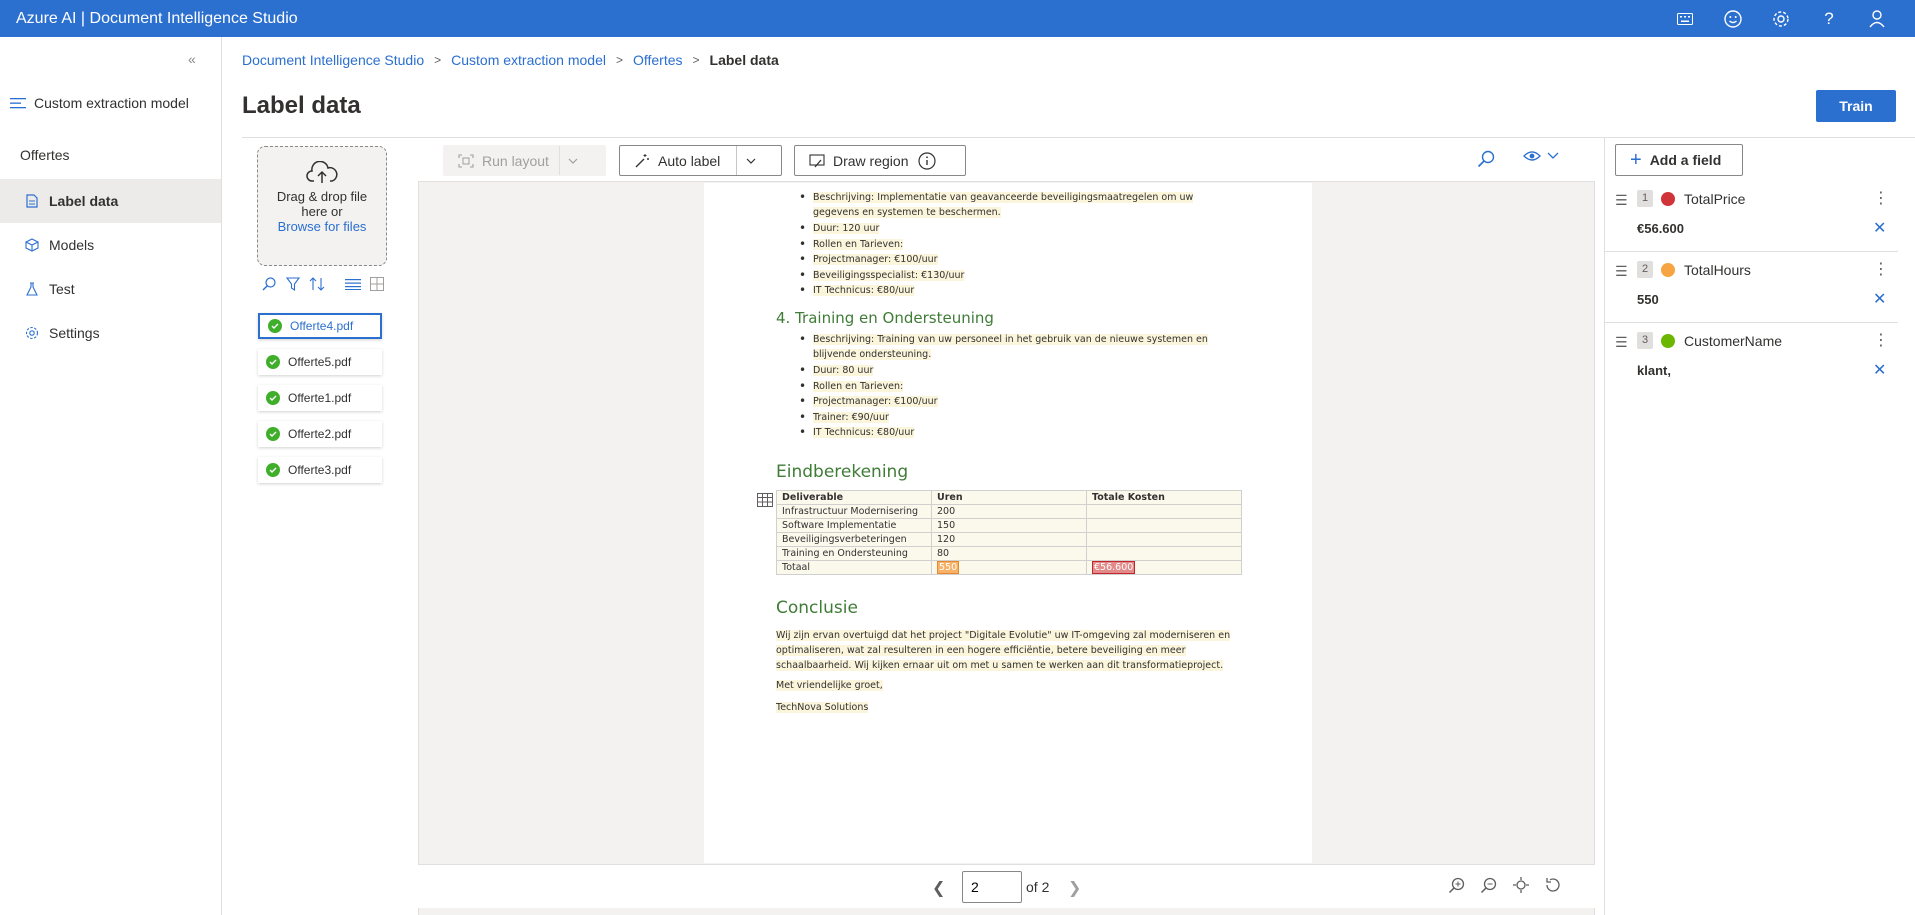 This screenshot has width=1915, height=915. I want to click on table-row: Training en Ondersteuning 80, so click(1009, 553).